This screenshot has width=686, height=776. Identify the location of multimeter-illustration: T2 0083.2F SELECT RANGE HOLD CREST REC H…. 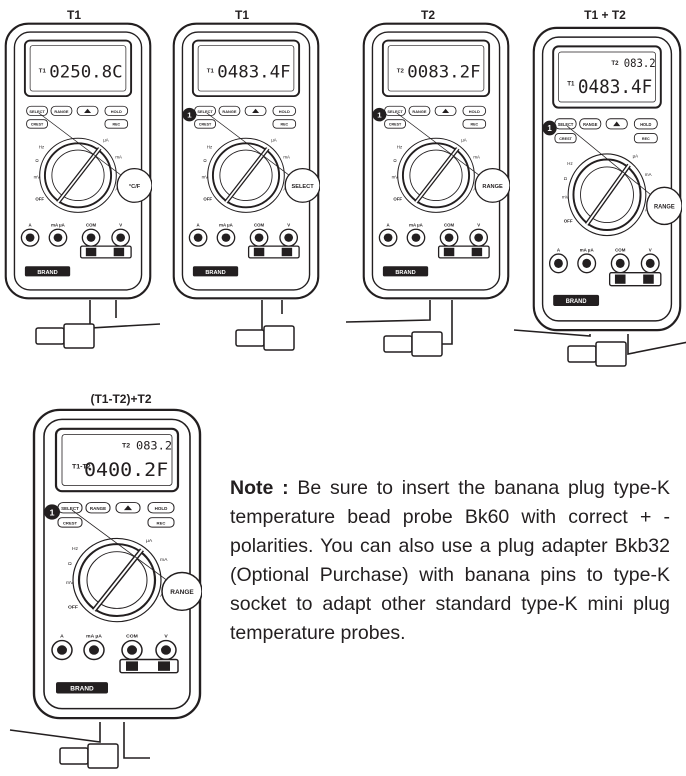
(436, 161).